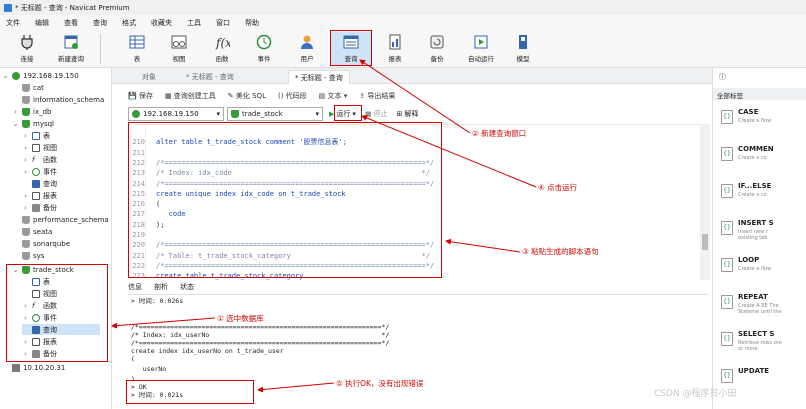 This screenshot has height=409, width=806. Describe the element at coordinates (695, 394) in the screenshot. I see `watermark: CSDN @程序员小田` at that location.